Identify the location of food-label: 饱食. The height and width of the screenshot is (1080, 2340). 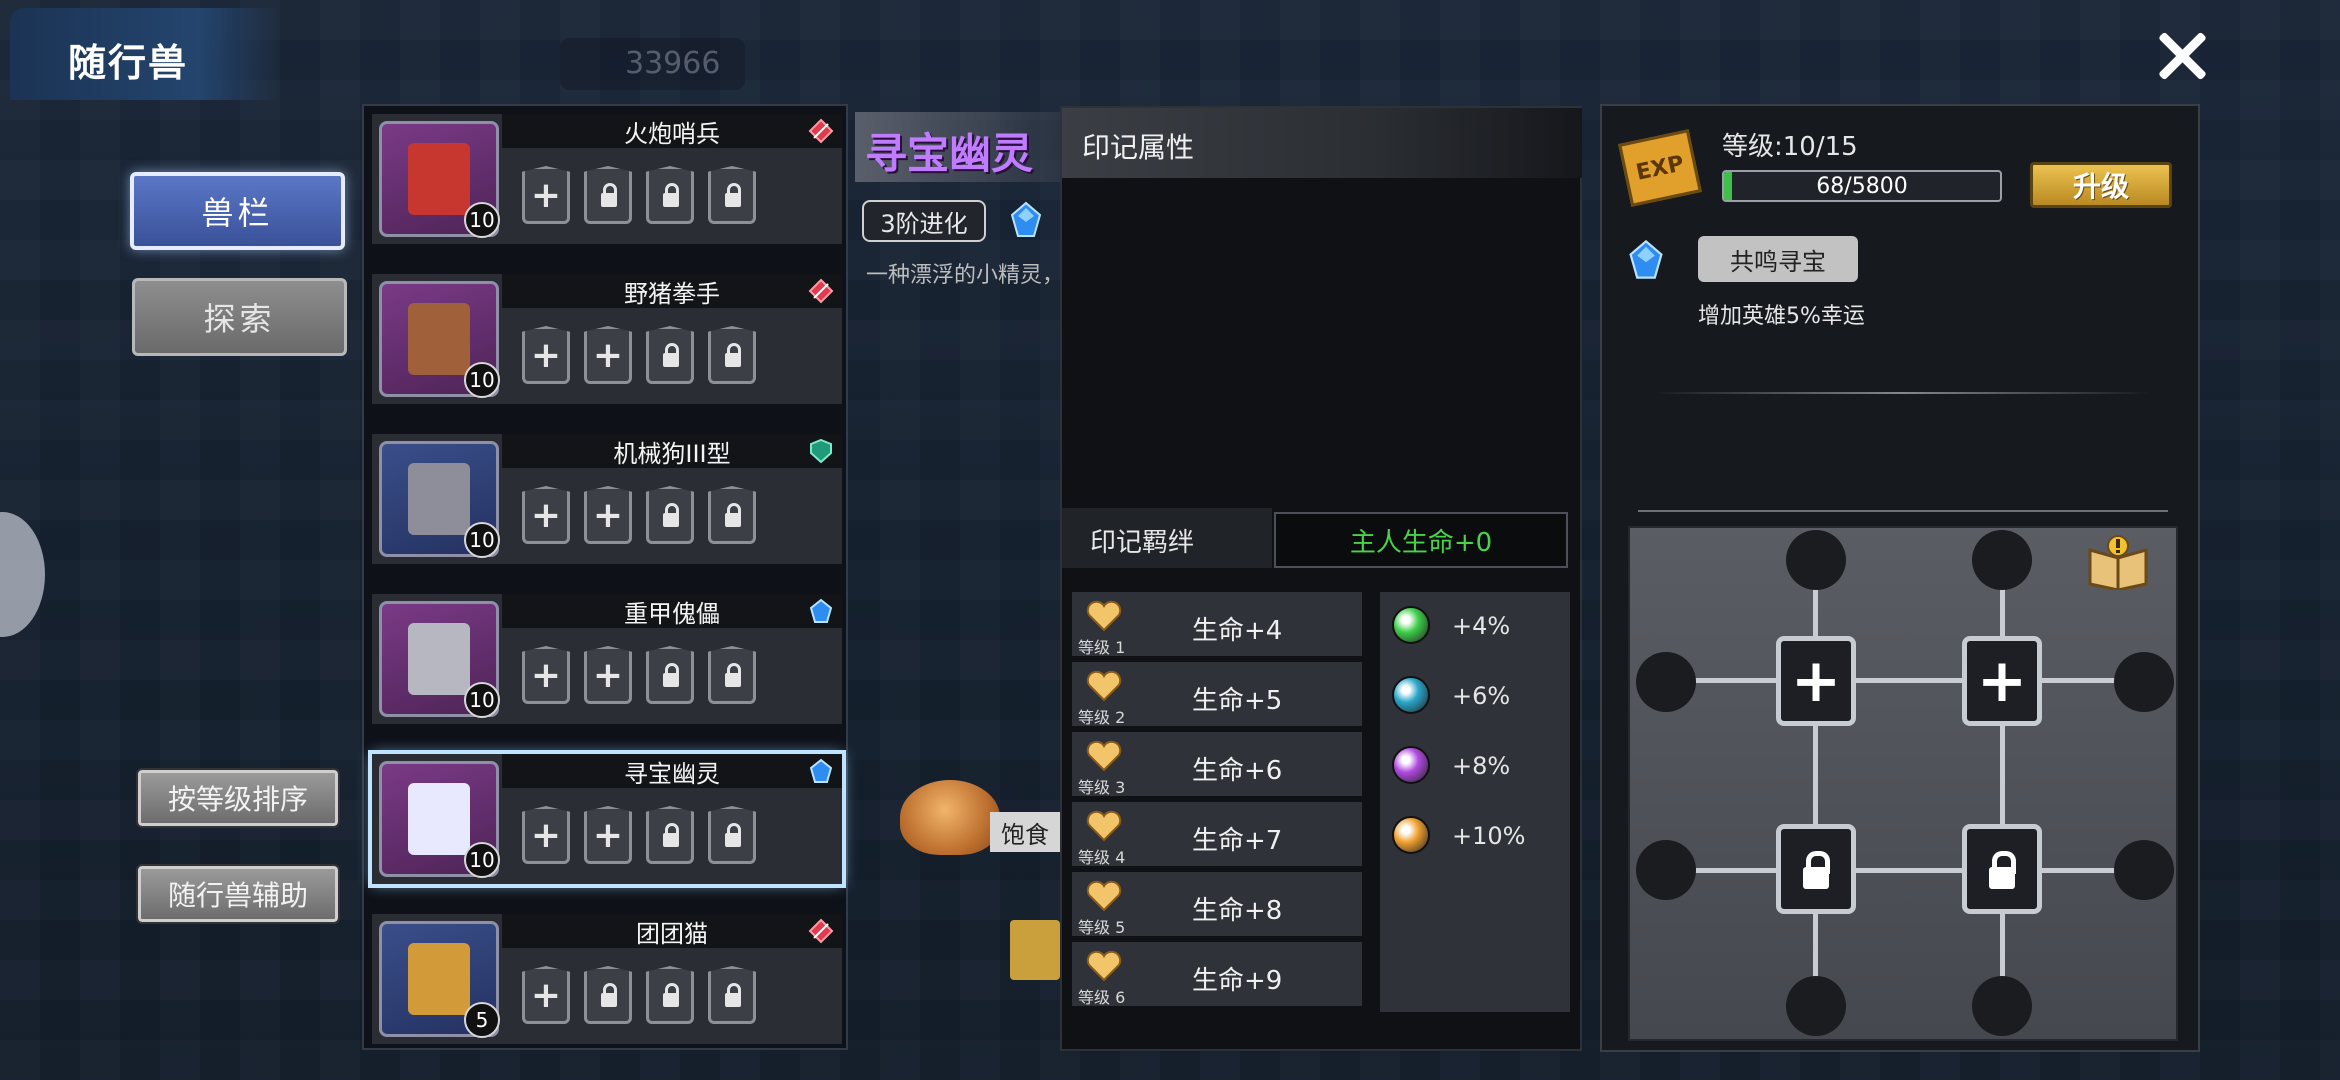
(1025, 832).